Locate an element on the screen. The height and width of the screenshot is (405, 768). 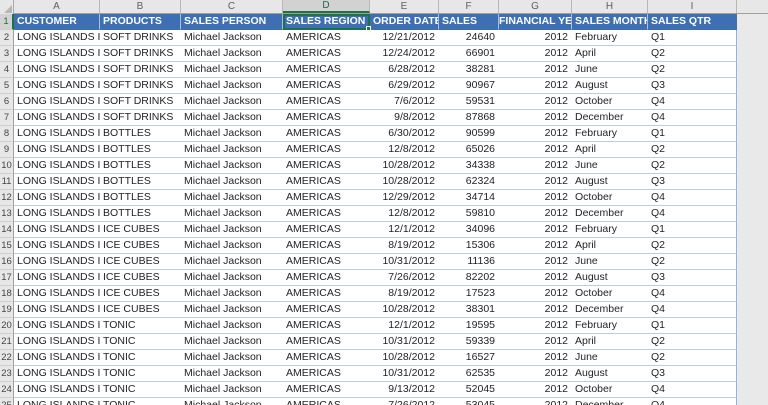
row-header-12: 12 is located at coordinates (7, 198).